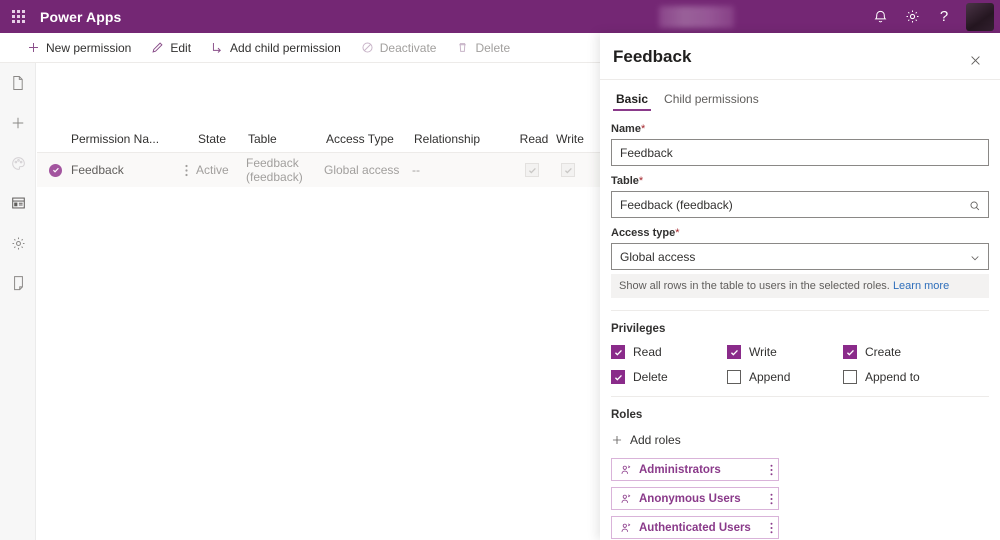 This screenshot has width=1000, height=540. Describe the element at coordinates (262, 139) in the screenshot. I see `column-header-table: Table` at that location.